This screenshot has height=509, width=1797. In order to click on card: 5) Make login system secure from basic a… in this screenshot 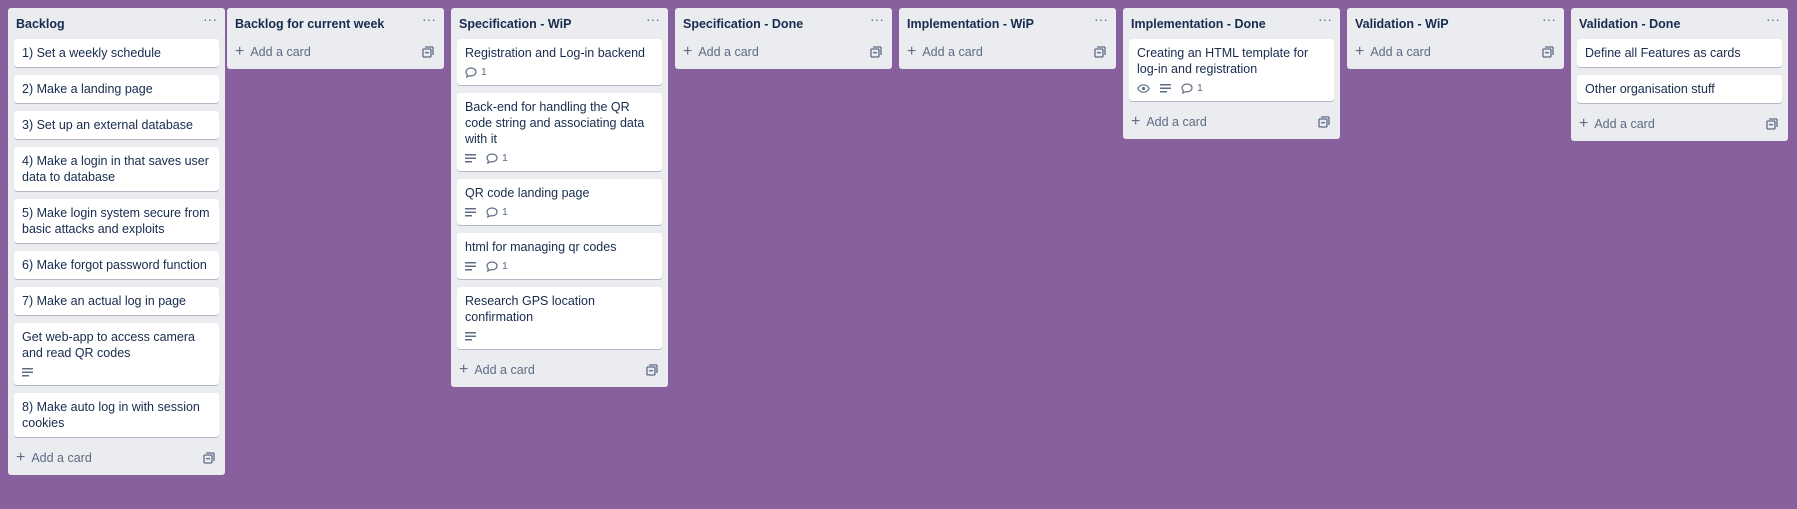, I will do `click(116, 221)`.